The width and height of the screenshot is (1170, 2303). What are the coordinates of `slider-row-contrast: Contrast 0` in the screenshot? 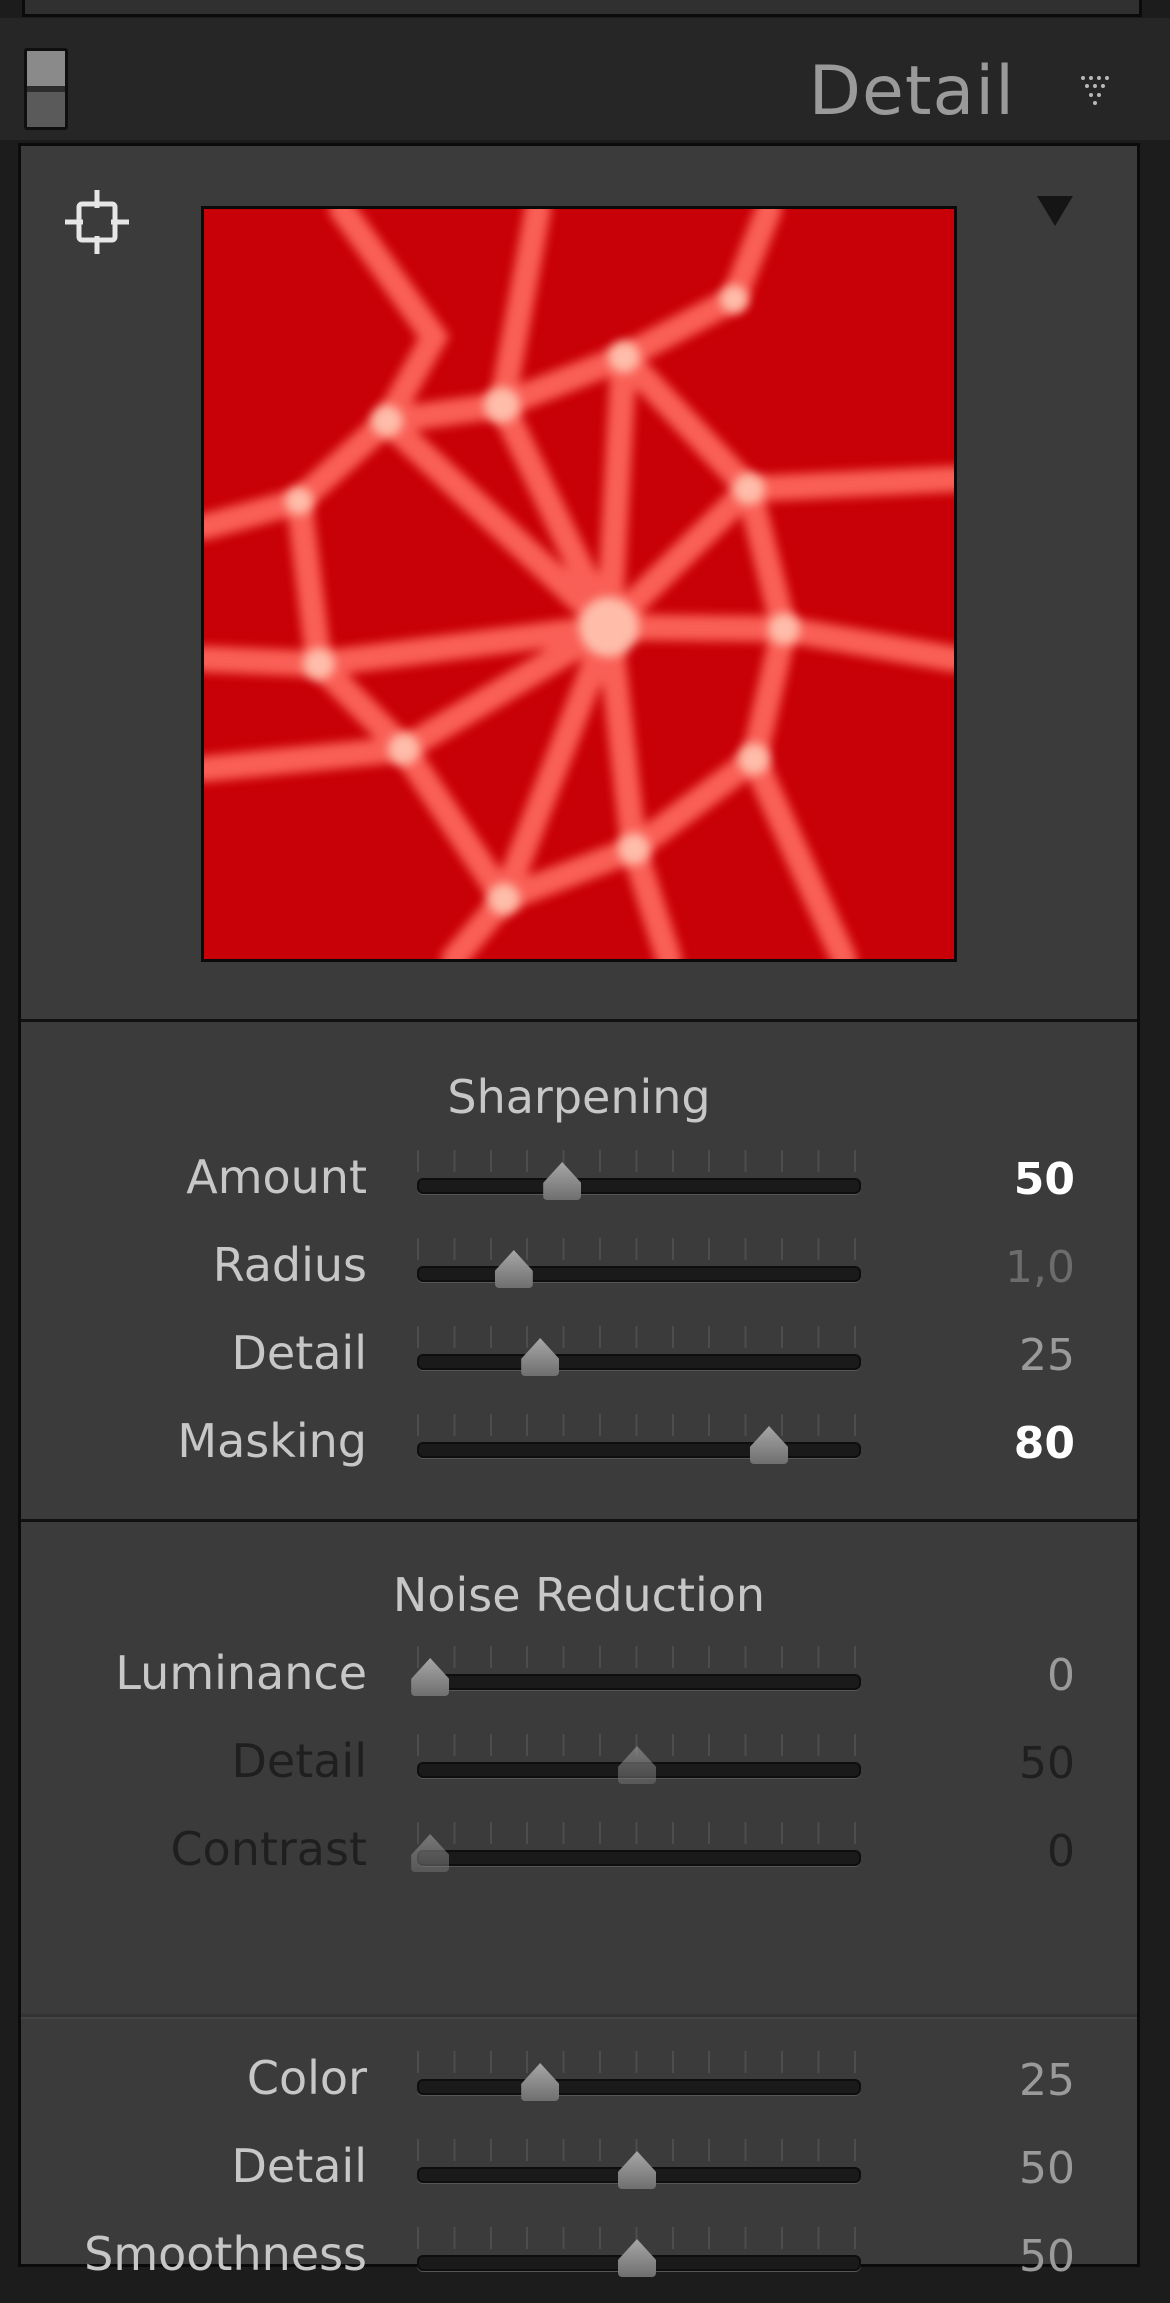 It's located at (579, 1854).